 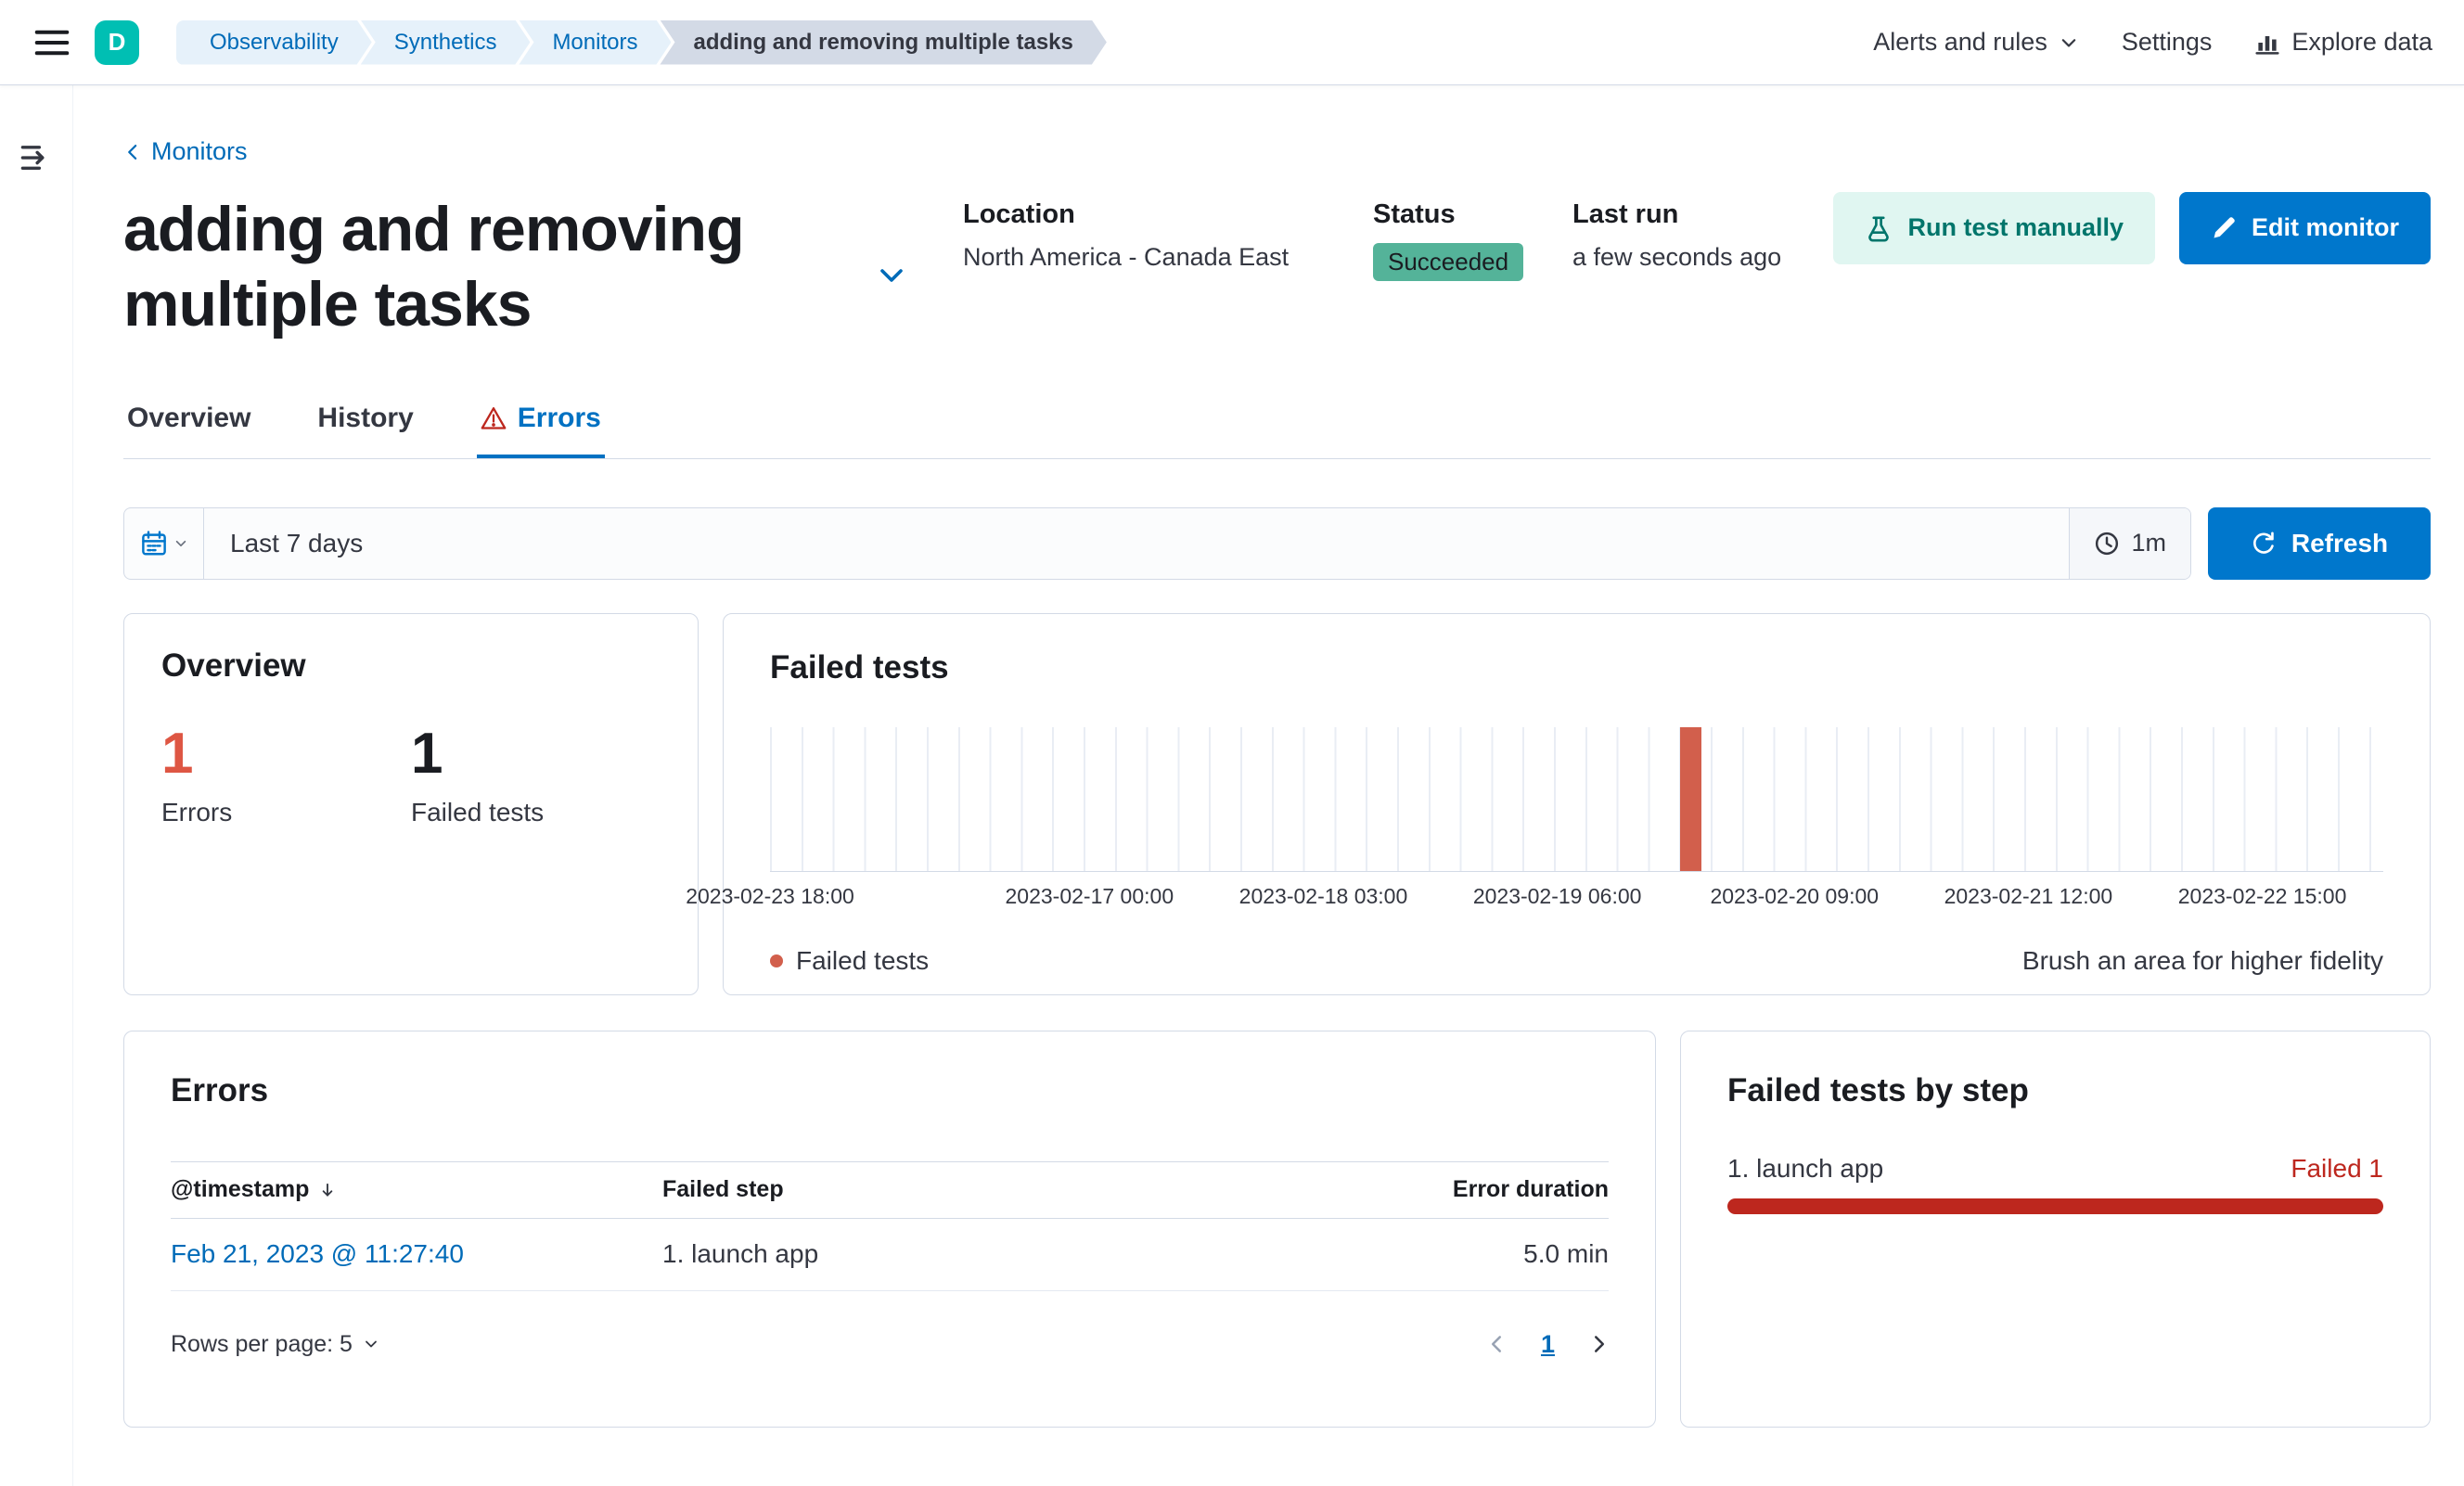 What do you see at coordinates (883, 42) in the screenshot?
I see `breadcrumb-current: adding and removing multiple tasks` at bounding box center [883, 42].